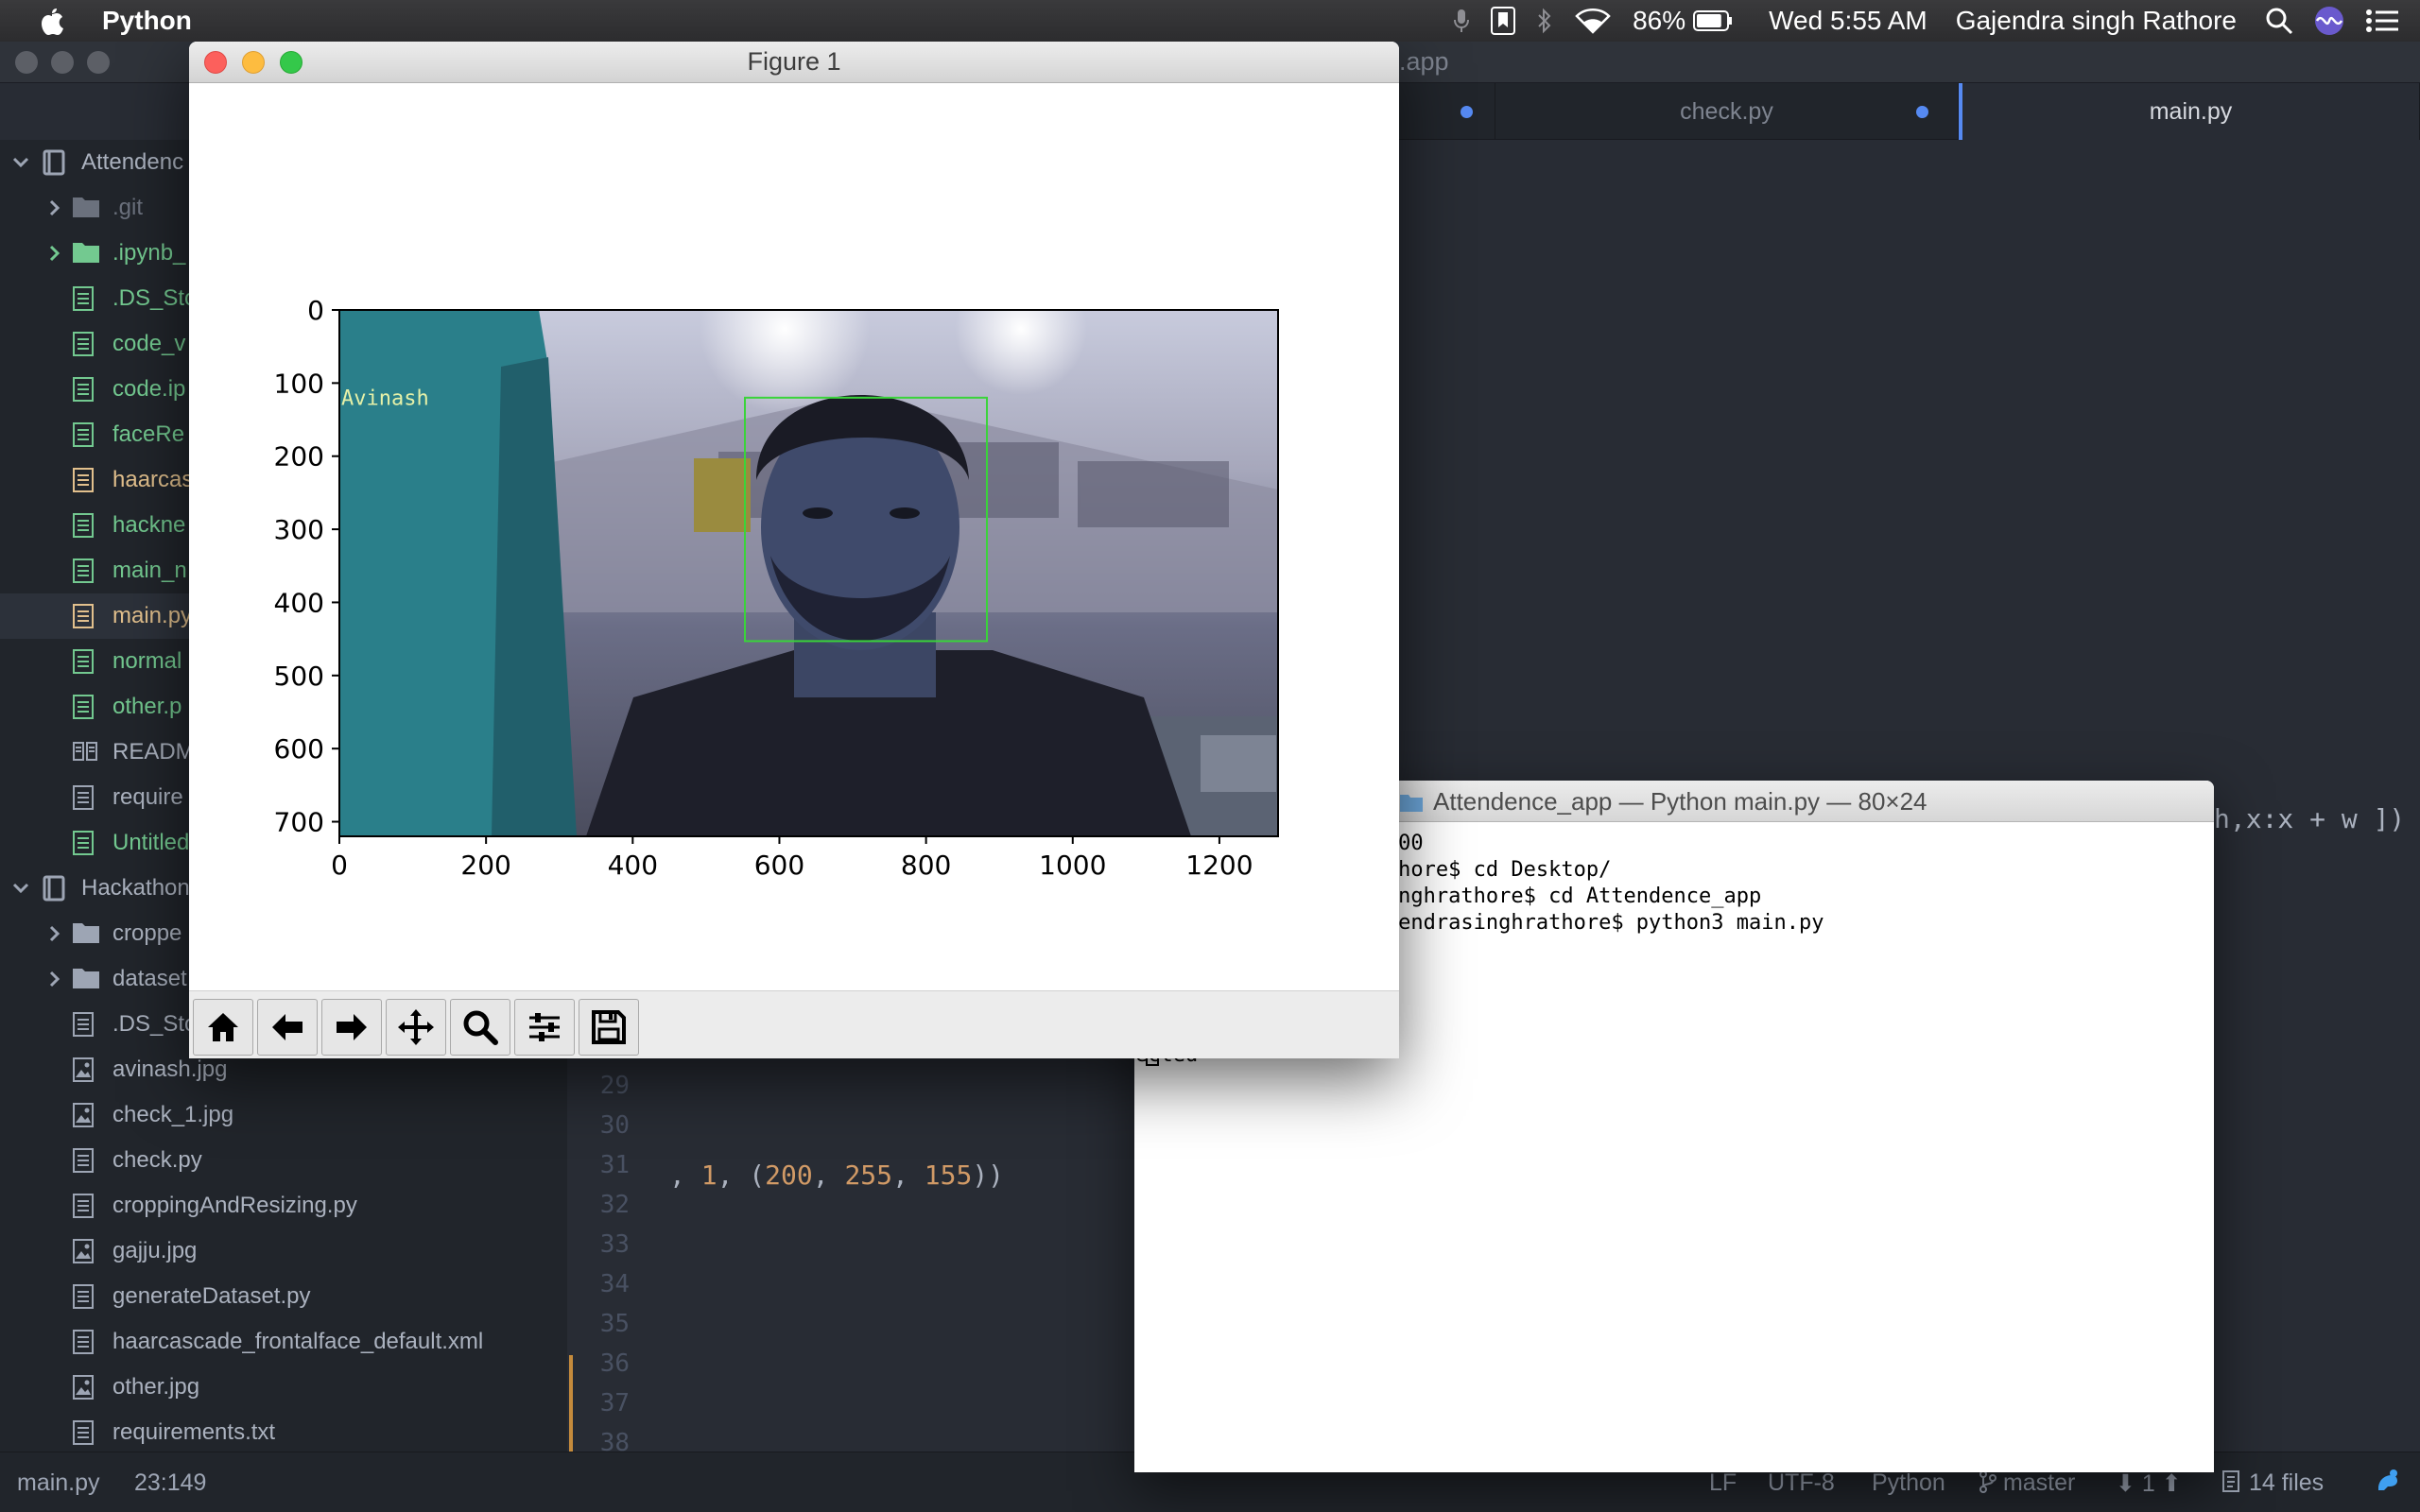 Image resolution: width=2420 pixels, height=1512 pixels. Describe the element at coordinates (1727, 111) in the screenshot. I see `tab-check-py: check.py` at that location.